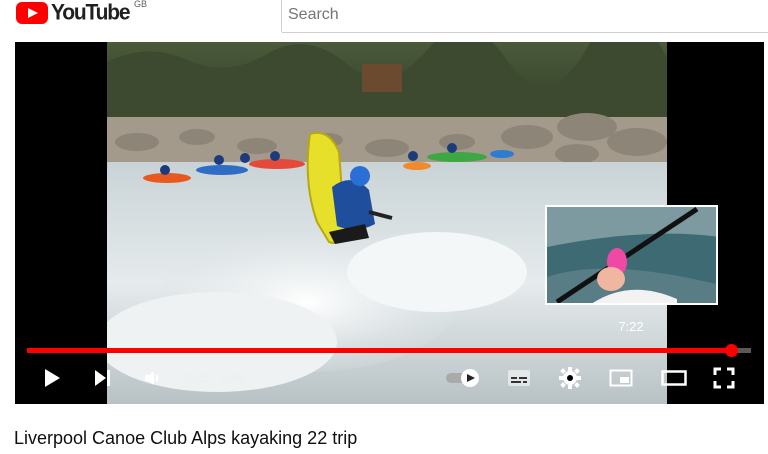  I want to click on search-box, so click(524, 16).